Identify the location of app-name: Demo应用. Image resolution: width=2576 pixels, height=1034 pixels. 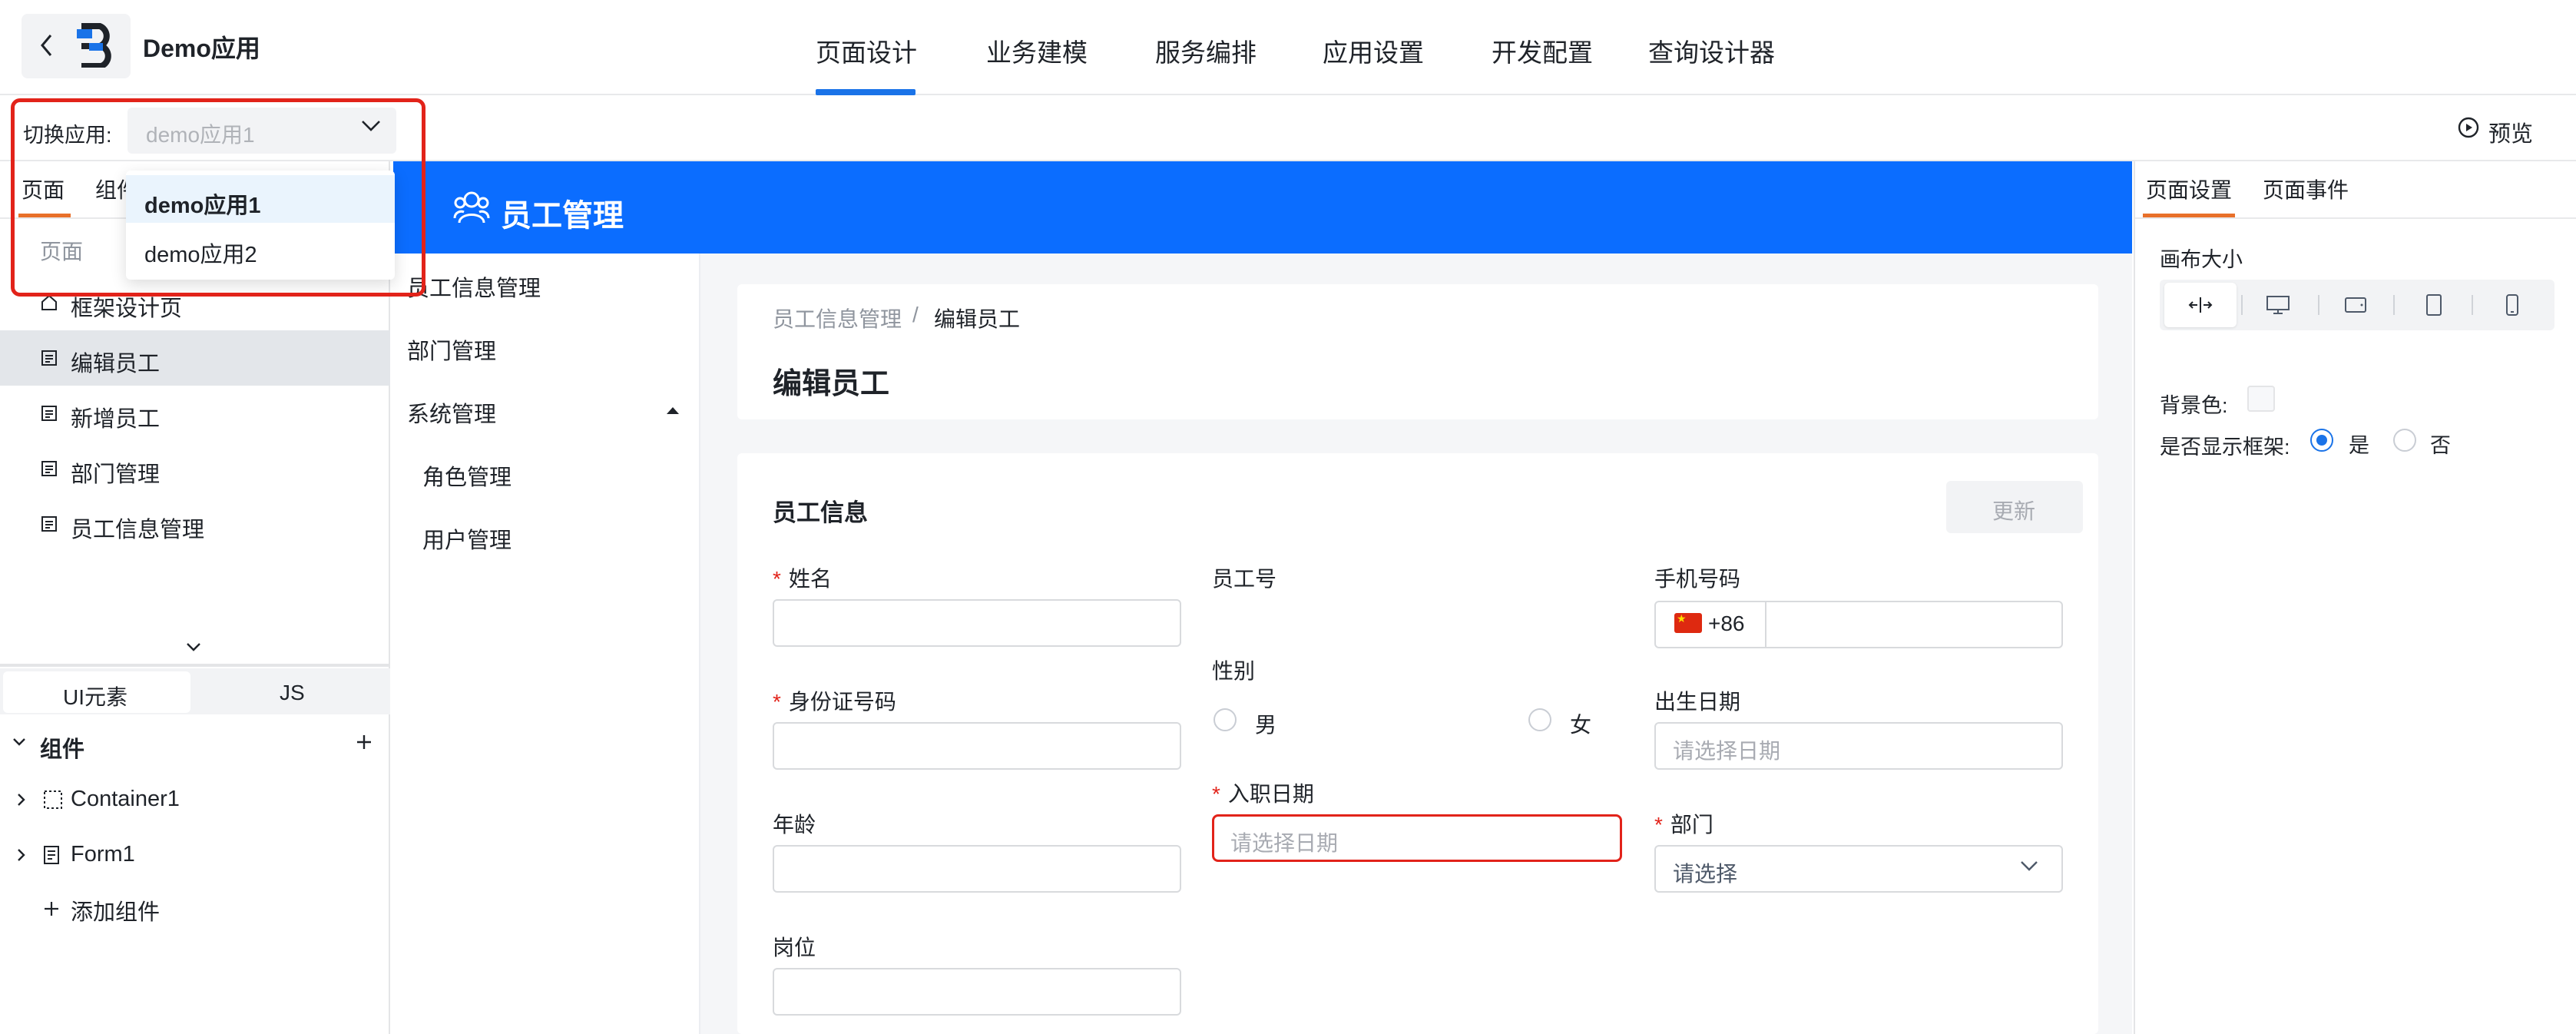
(202, 49).